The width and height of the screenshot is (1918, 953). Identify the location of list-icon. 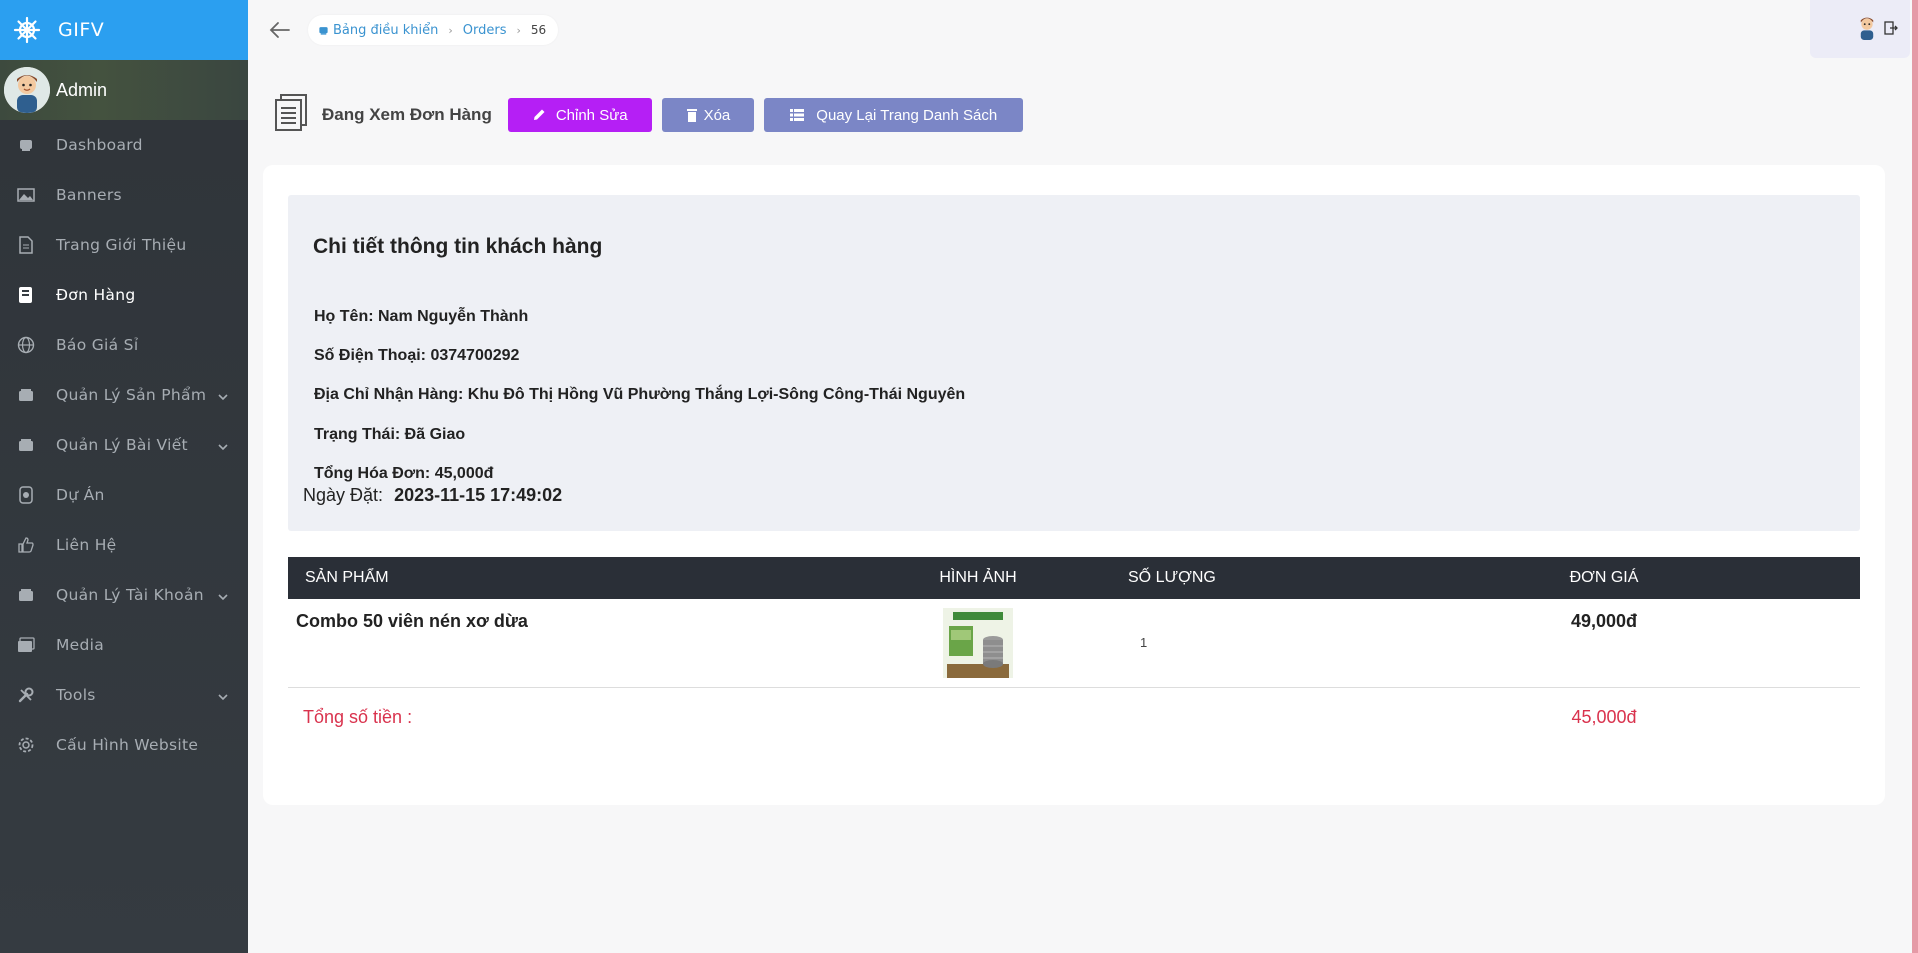
(797, 115).